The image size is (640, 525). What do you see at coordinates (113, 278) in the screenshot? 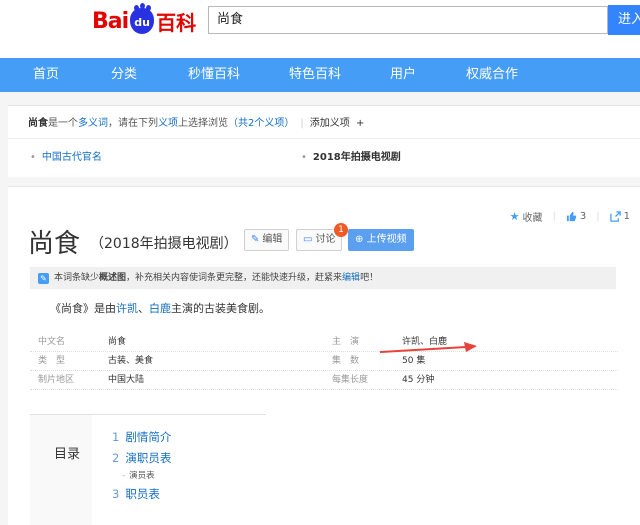
I see `notice-bold: 概述图` at bounding box center [113, 278].